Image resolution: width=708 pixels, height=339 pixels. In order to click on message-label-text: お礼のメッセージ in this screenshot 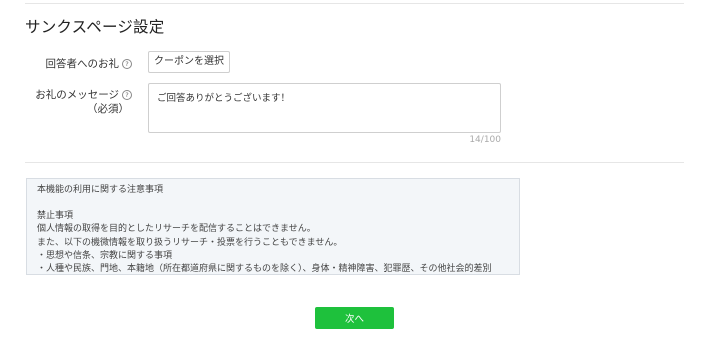, I will do `click(77, 95)`.